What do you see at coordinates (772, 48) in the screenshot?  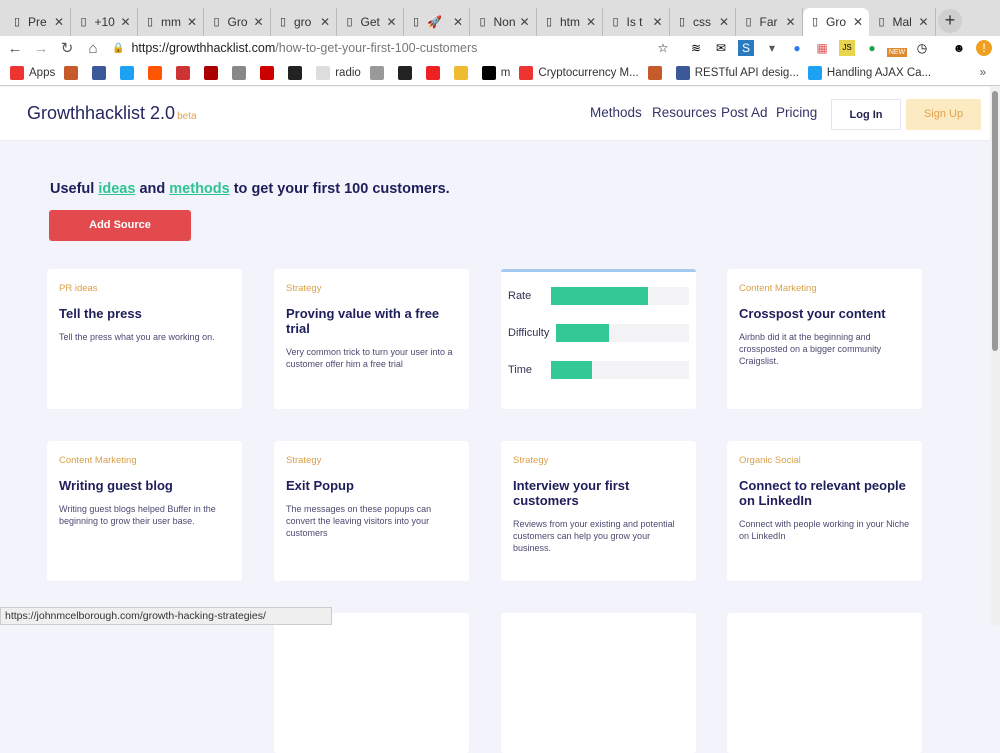 I see `pocket-icon: ▾` at bounding box center [772, 48].